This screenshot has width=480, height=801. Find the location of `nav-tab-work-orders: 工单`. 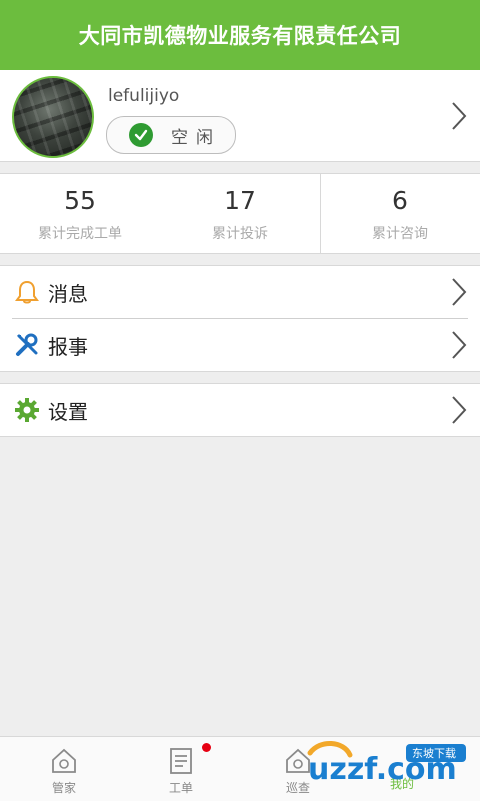

nav-tab-work-orders: 工单 is located at coordinates (181, 769).